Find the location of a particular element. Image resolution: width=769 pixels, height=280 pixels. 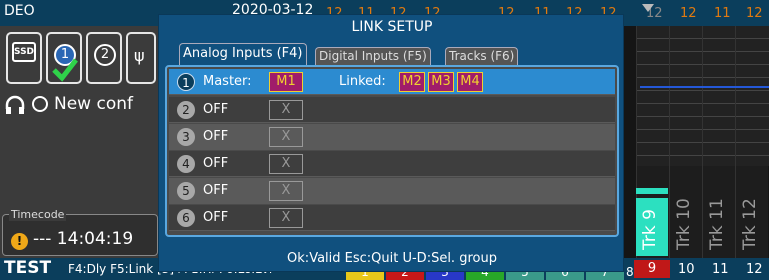

usb-media-button: ψ is located at coordinates (141, 58).